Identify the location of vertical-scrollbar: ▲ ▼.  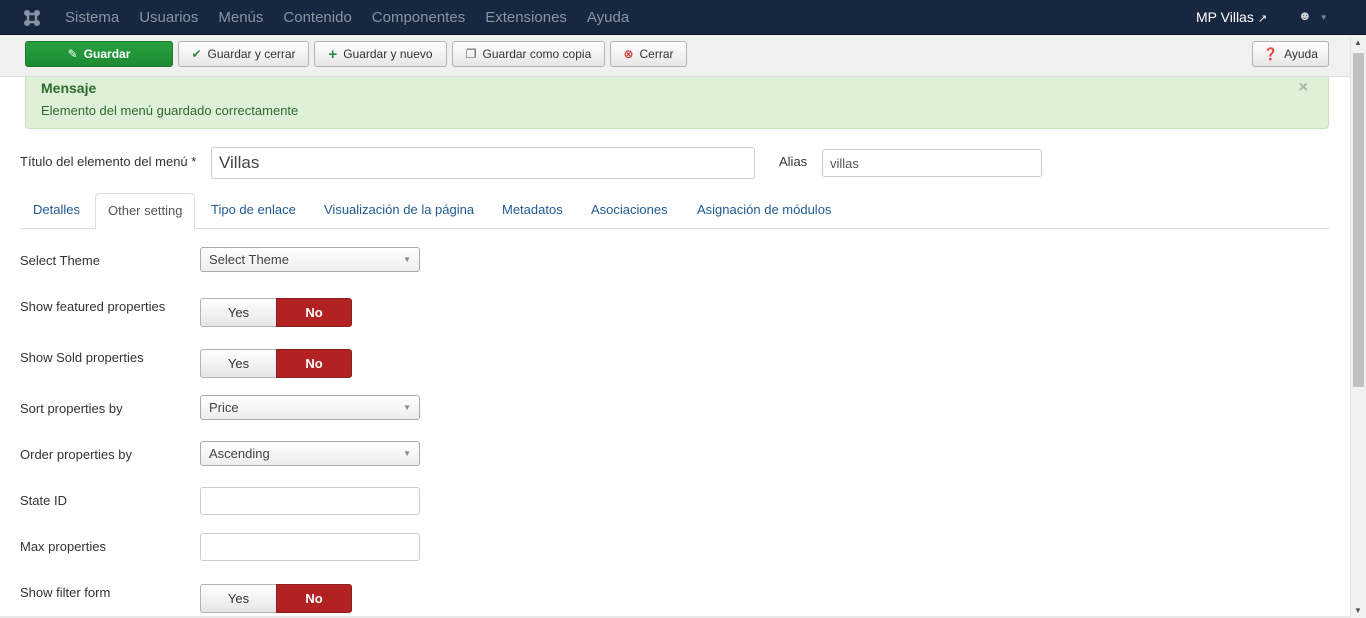
(1358, 326).